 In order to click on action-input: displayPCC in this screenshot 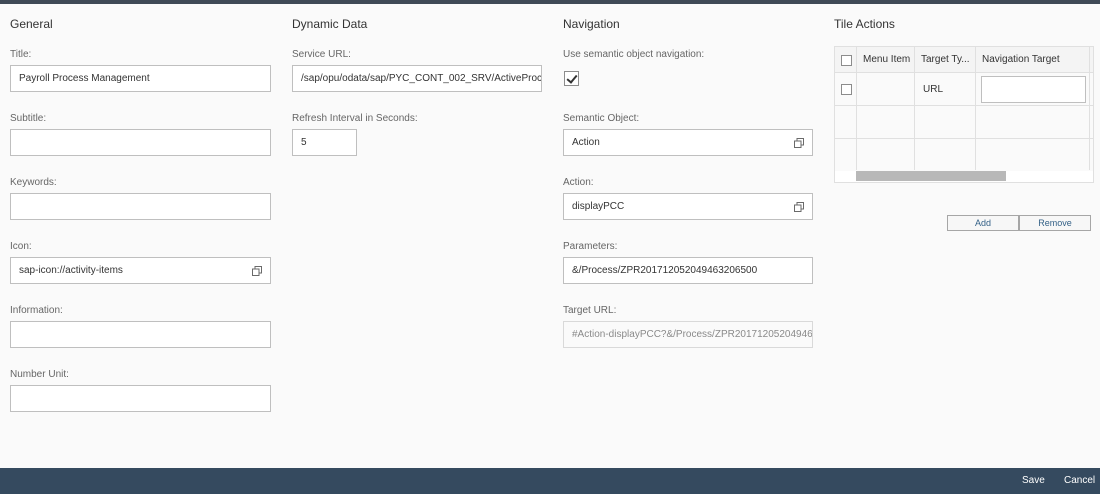, I will do `click(688, 206)`.